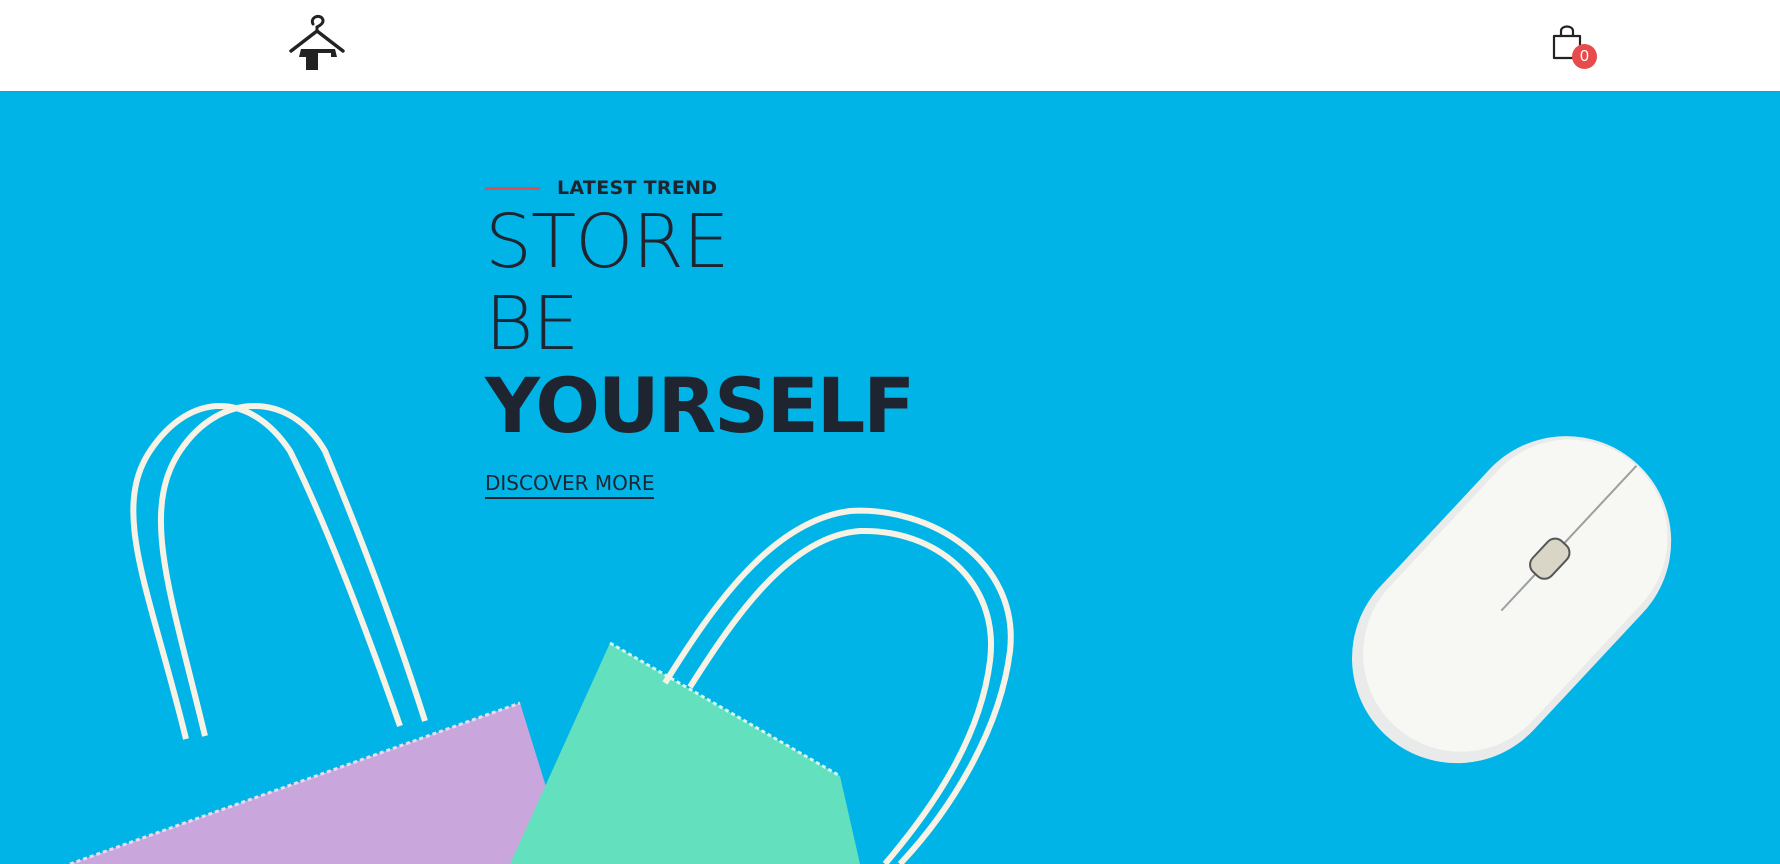 The image size is (1780, 864). Describe the element at coordinates (317, 42) in the screenshot. I see `hanger-logo-icon` at that location.